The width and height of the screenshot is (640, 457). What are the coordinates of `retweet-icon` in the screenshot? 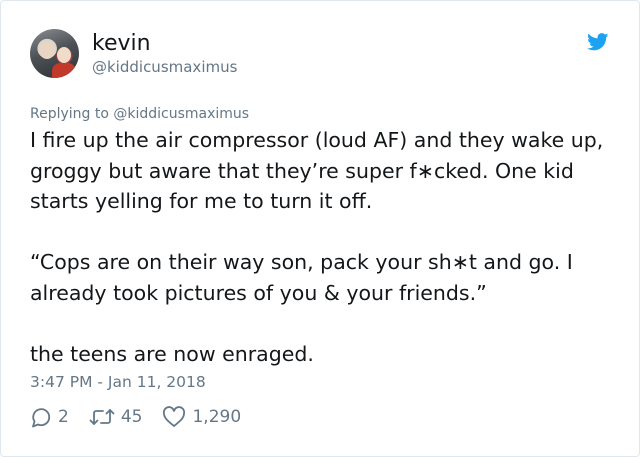 It's located at (102, 417).